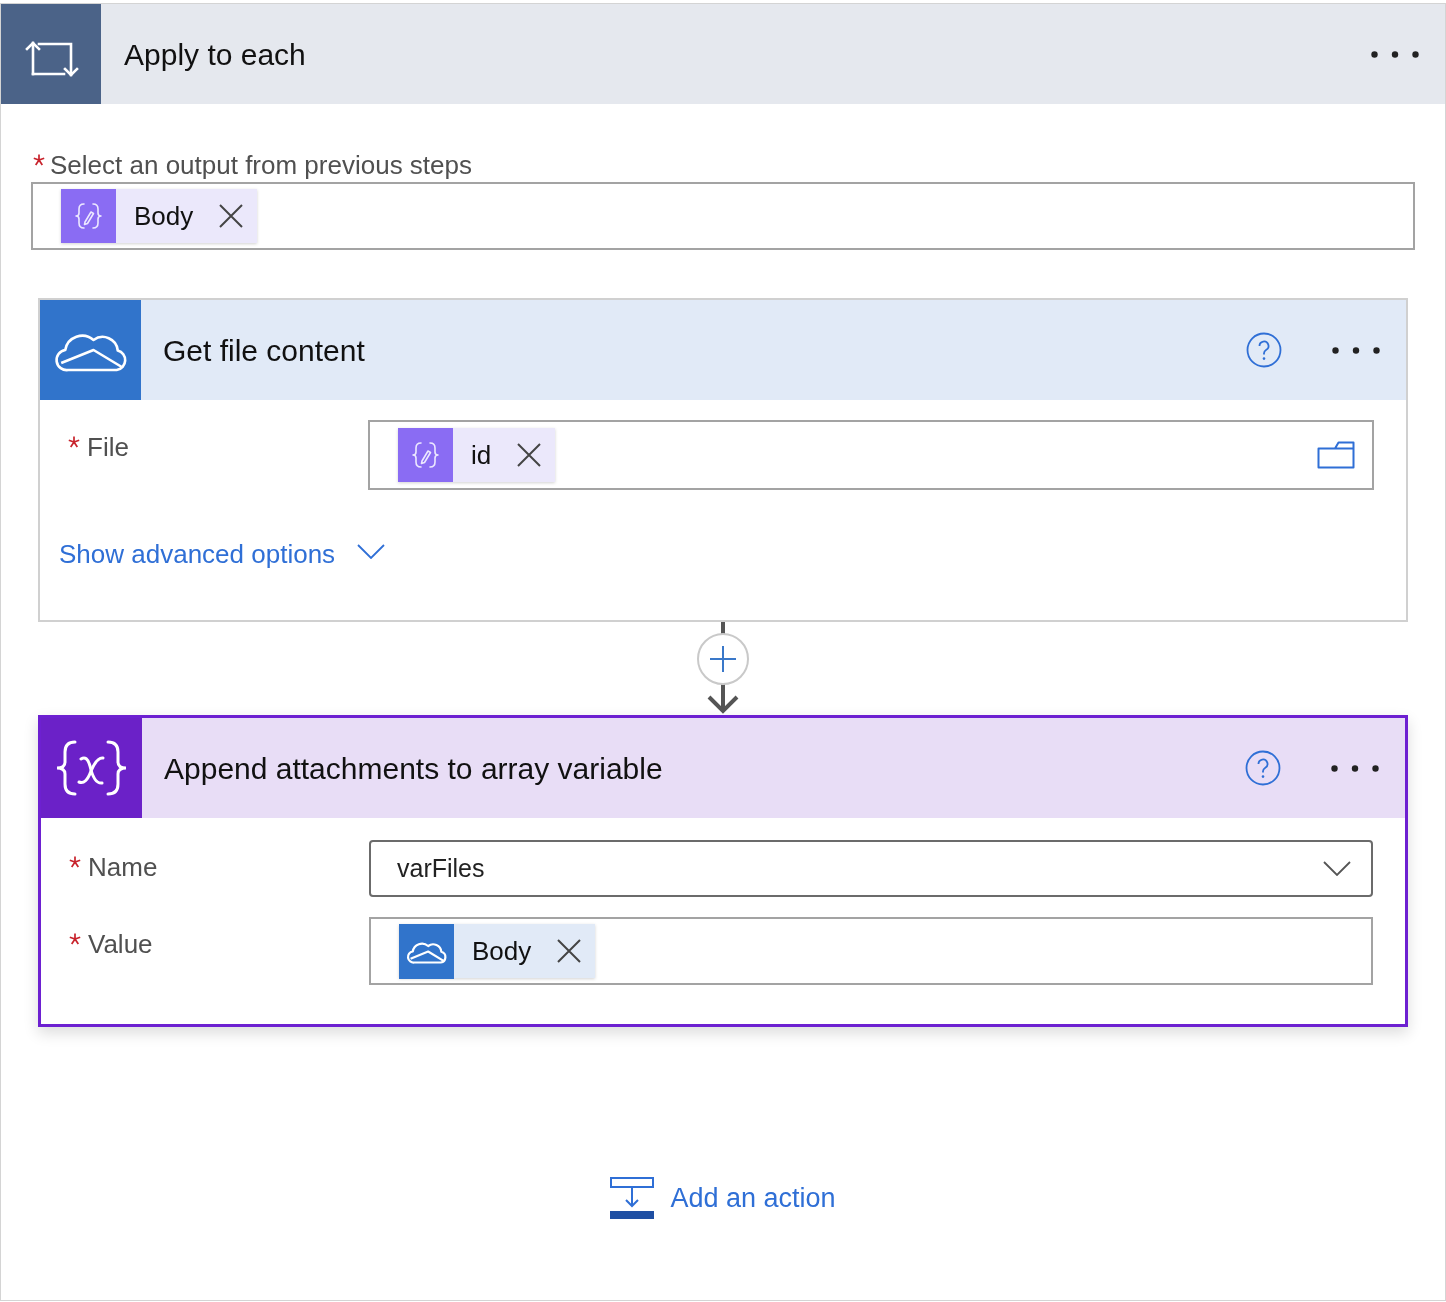 The height and width of the screenshot is (1302, 1446). Describe the element at coordinates (871, 455) in the screenshot. I see `token-input-field: id` at that location.